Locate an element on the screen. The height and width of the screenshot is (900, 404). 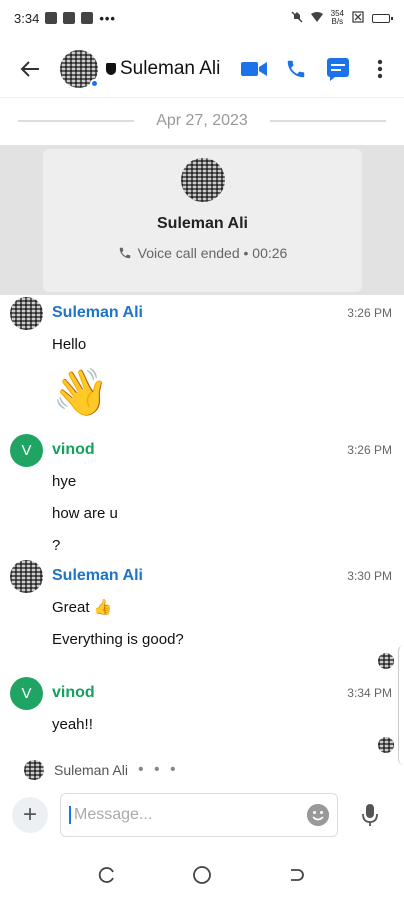
contact-name-label: Suleman Ali is located at coordinates (163, 69).